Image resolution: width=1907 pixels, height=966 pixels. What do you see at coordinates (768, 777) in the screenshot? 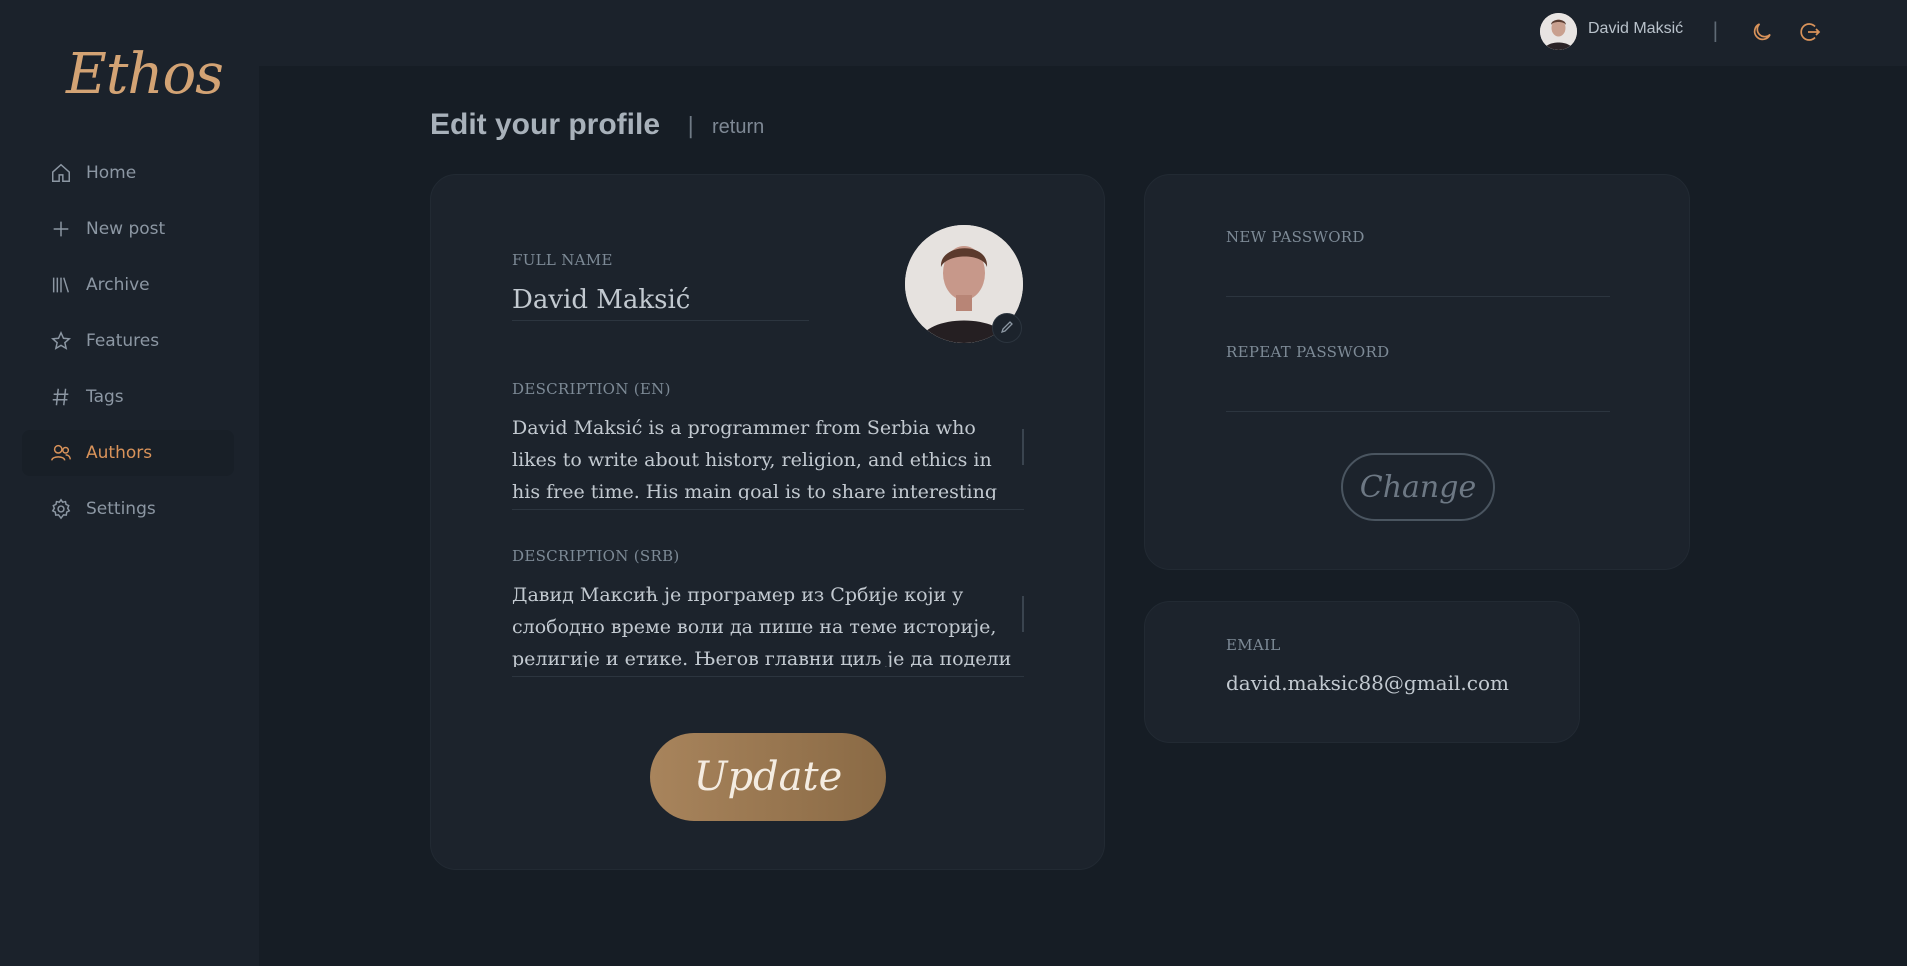
I see `update-button: Update` at bounding box center [768, 777].